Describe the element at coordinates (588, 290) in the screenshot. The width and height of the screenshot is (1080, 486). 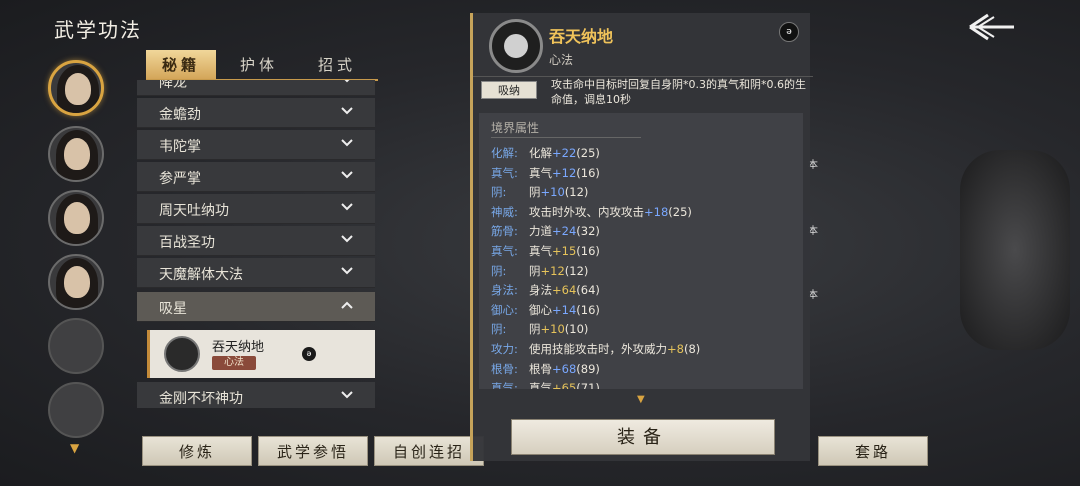
I see `attribute-total: (64)` at that location.